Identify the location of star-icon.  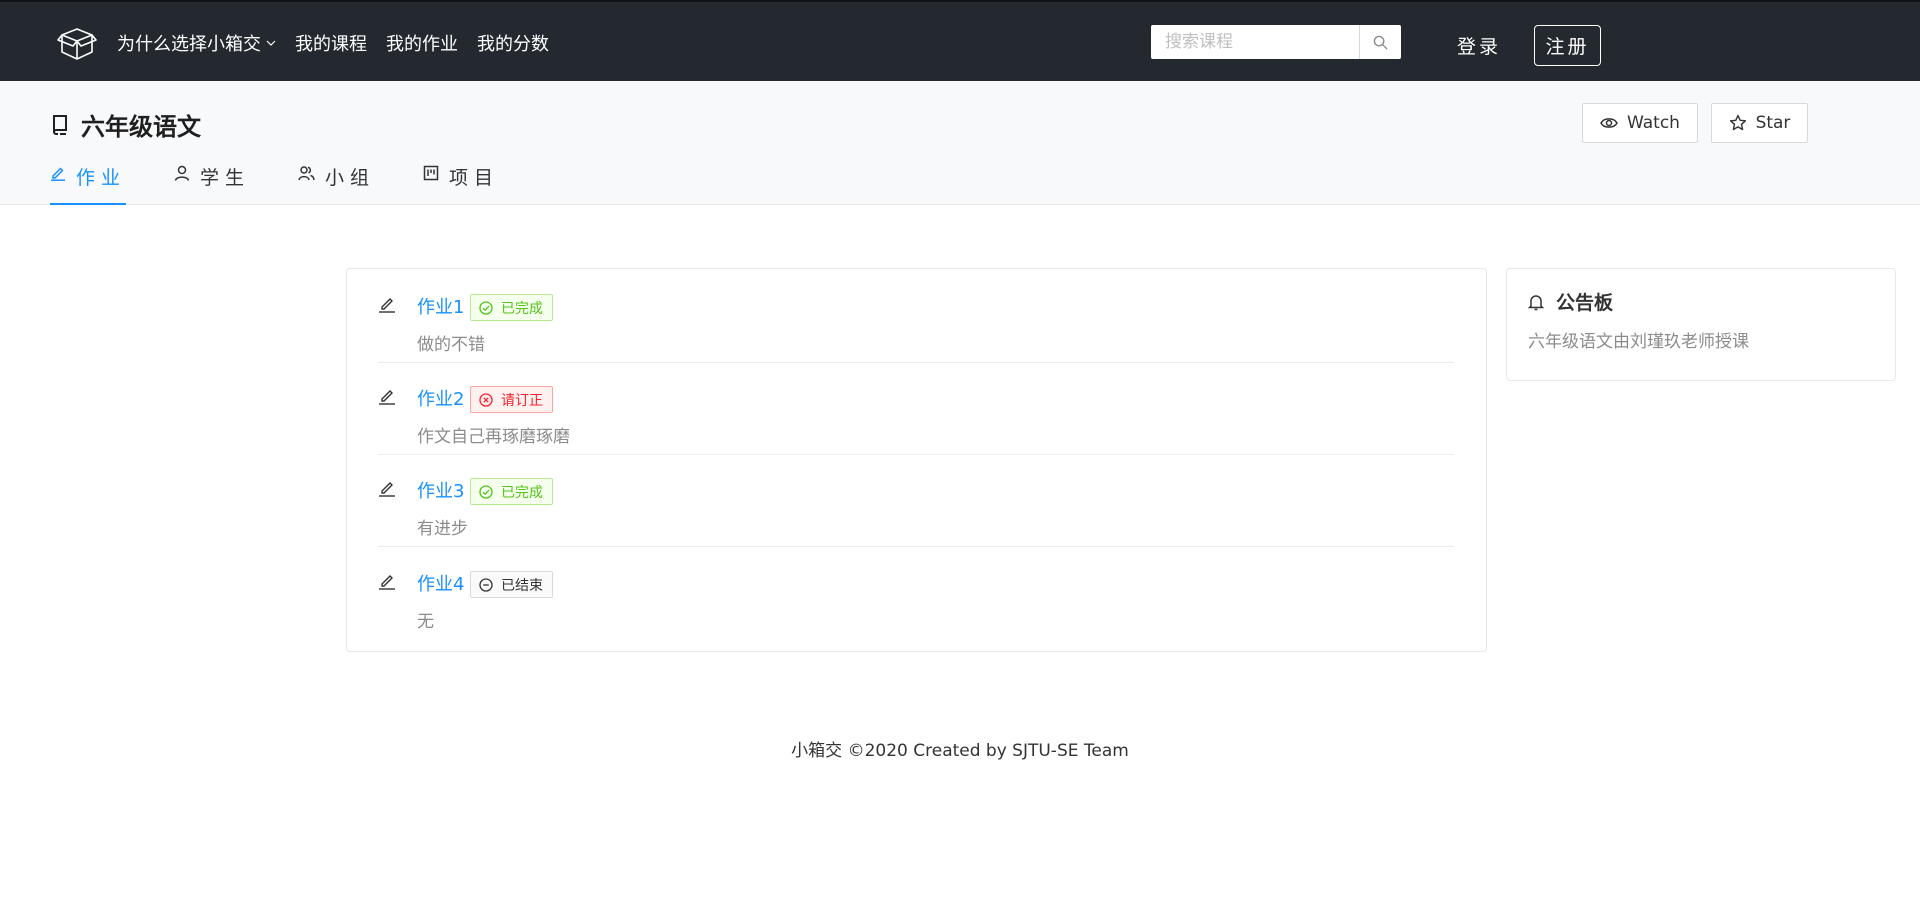
(1737, 122).